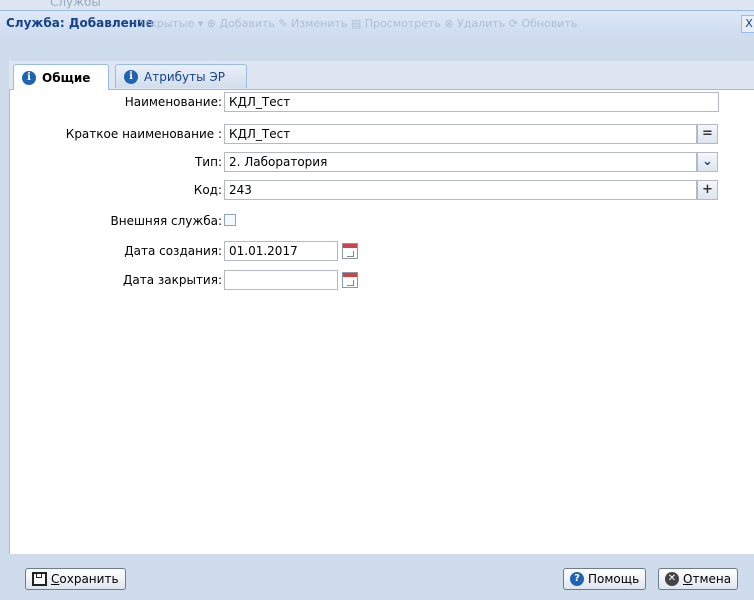  I want to click on cancel-button: ✕ Отмена, so click(698, 579).